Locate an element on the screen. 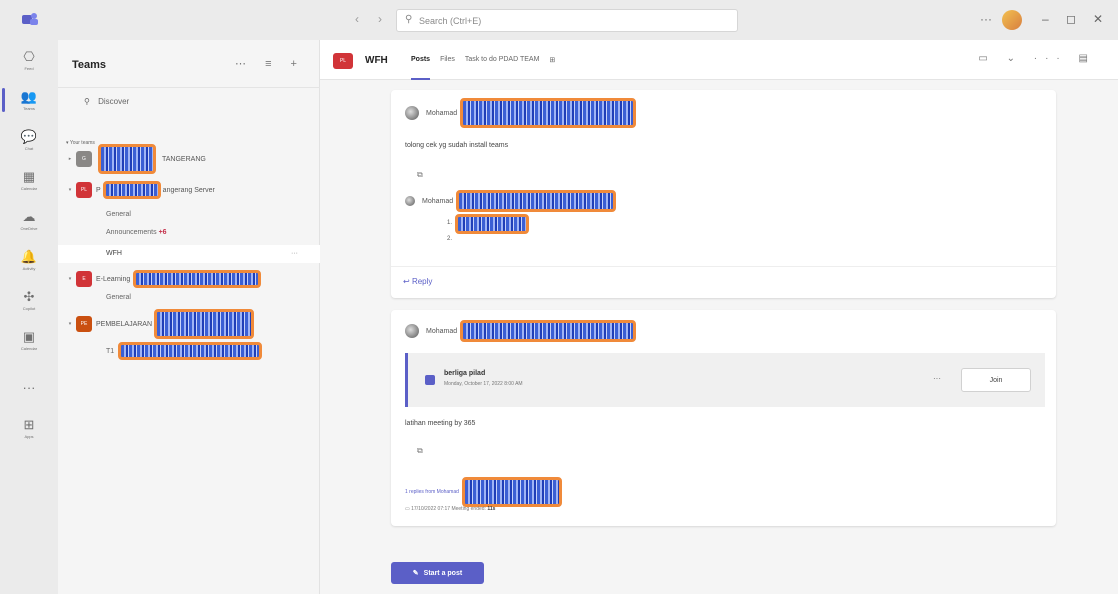 This screenshot has height=594, width=1118. tab-task: Task to do PDAD TEAM is located at coordinates (502, 60).